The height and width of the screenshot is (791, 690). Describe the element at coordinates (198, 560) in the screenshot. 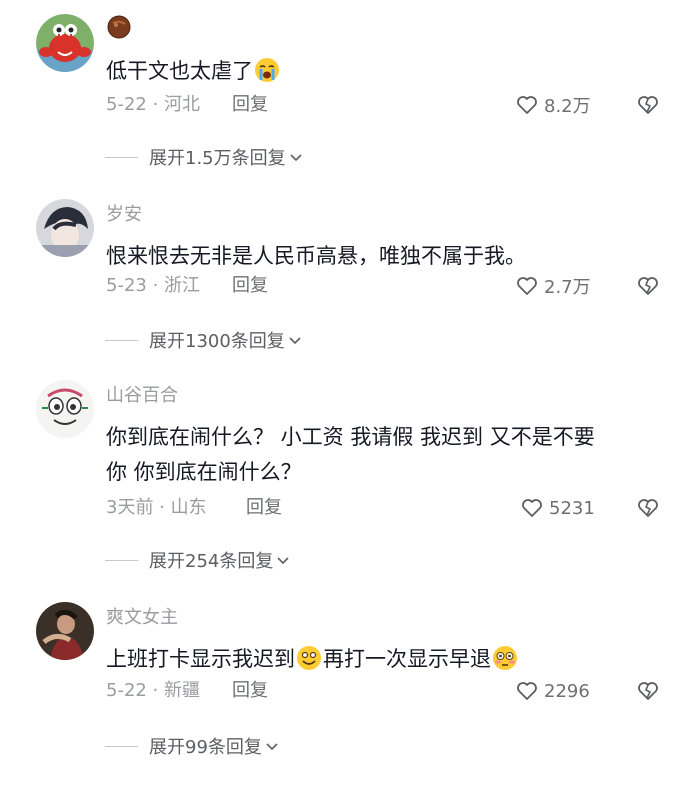

I see `expand-replies-button: 展开254条回复` at that location.